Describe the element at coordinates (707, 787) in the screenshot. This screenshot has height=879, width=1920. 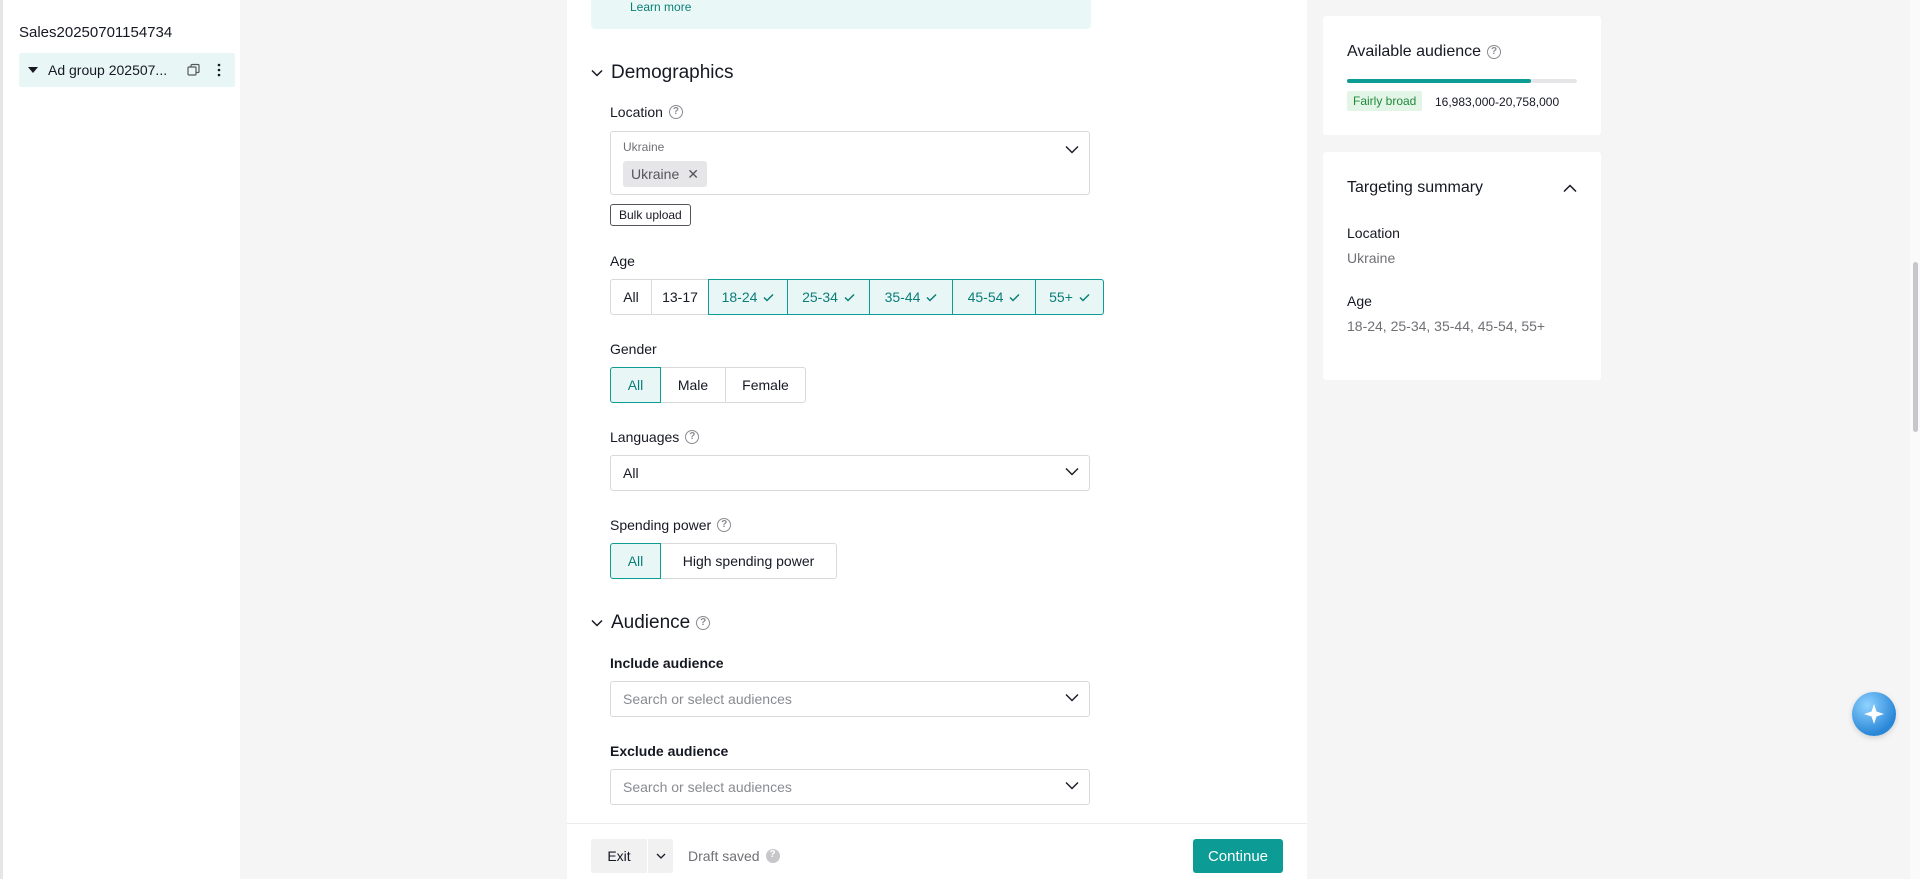
I see `exclude-audience-placeholder: Search or select audiences` at that location.